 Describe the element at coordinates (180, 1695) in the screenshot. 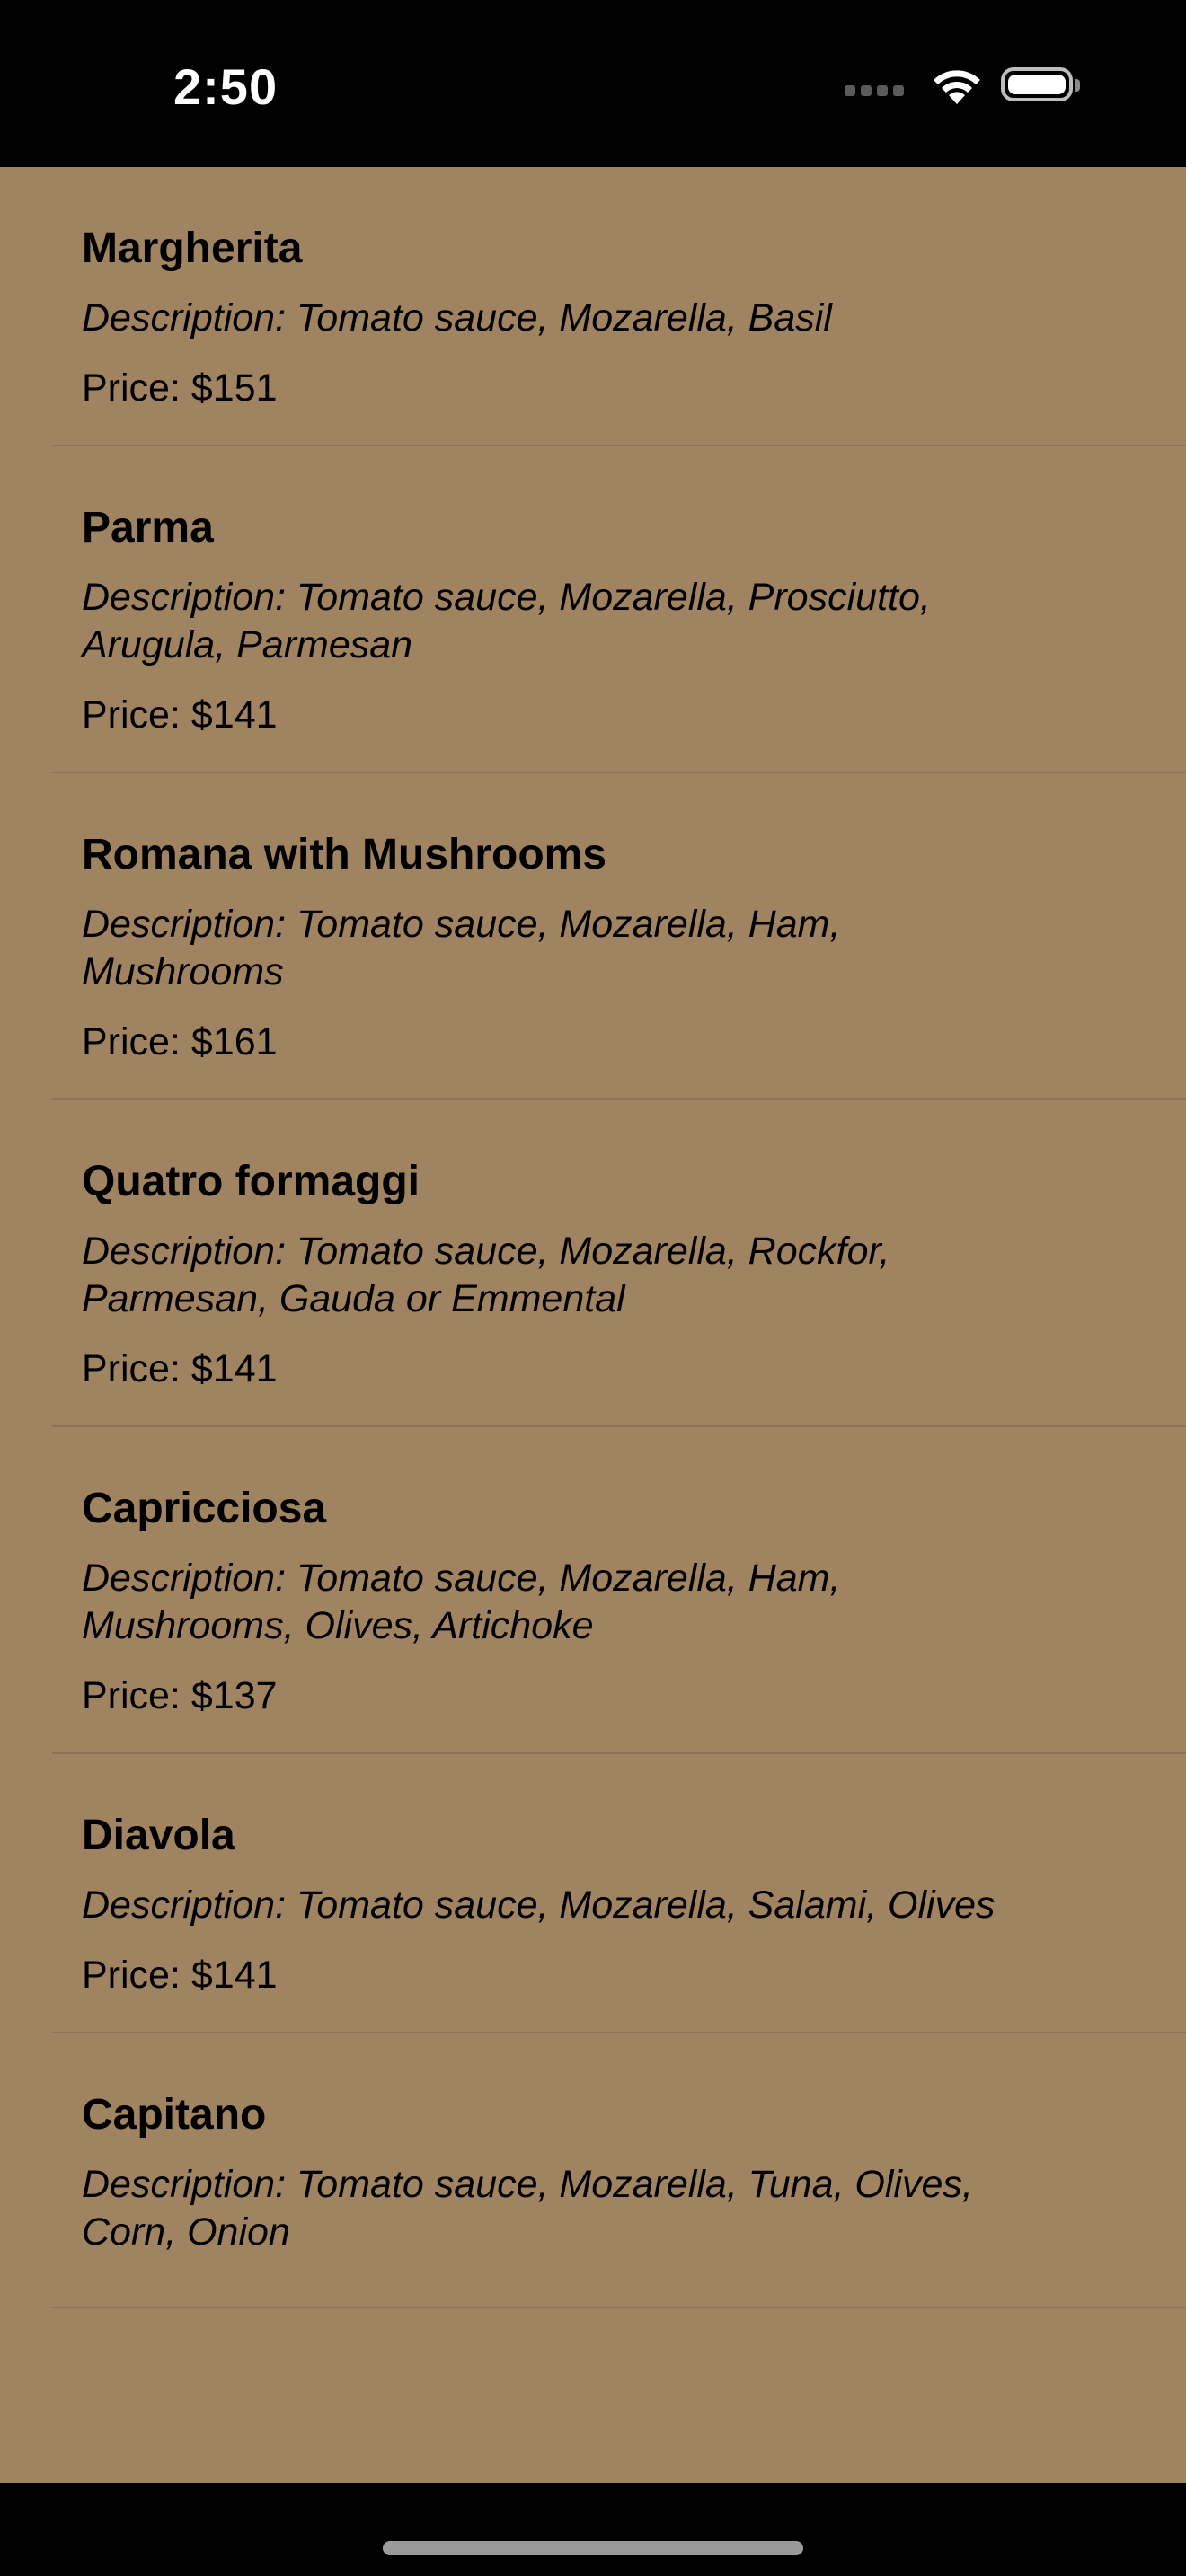

I see `pizza-price: Price: $137` at that location.